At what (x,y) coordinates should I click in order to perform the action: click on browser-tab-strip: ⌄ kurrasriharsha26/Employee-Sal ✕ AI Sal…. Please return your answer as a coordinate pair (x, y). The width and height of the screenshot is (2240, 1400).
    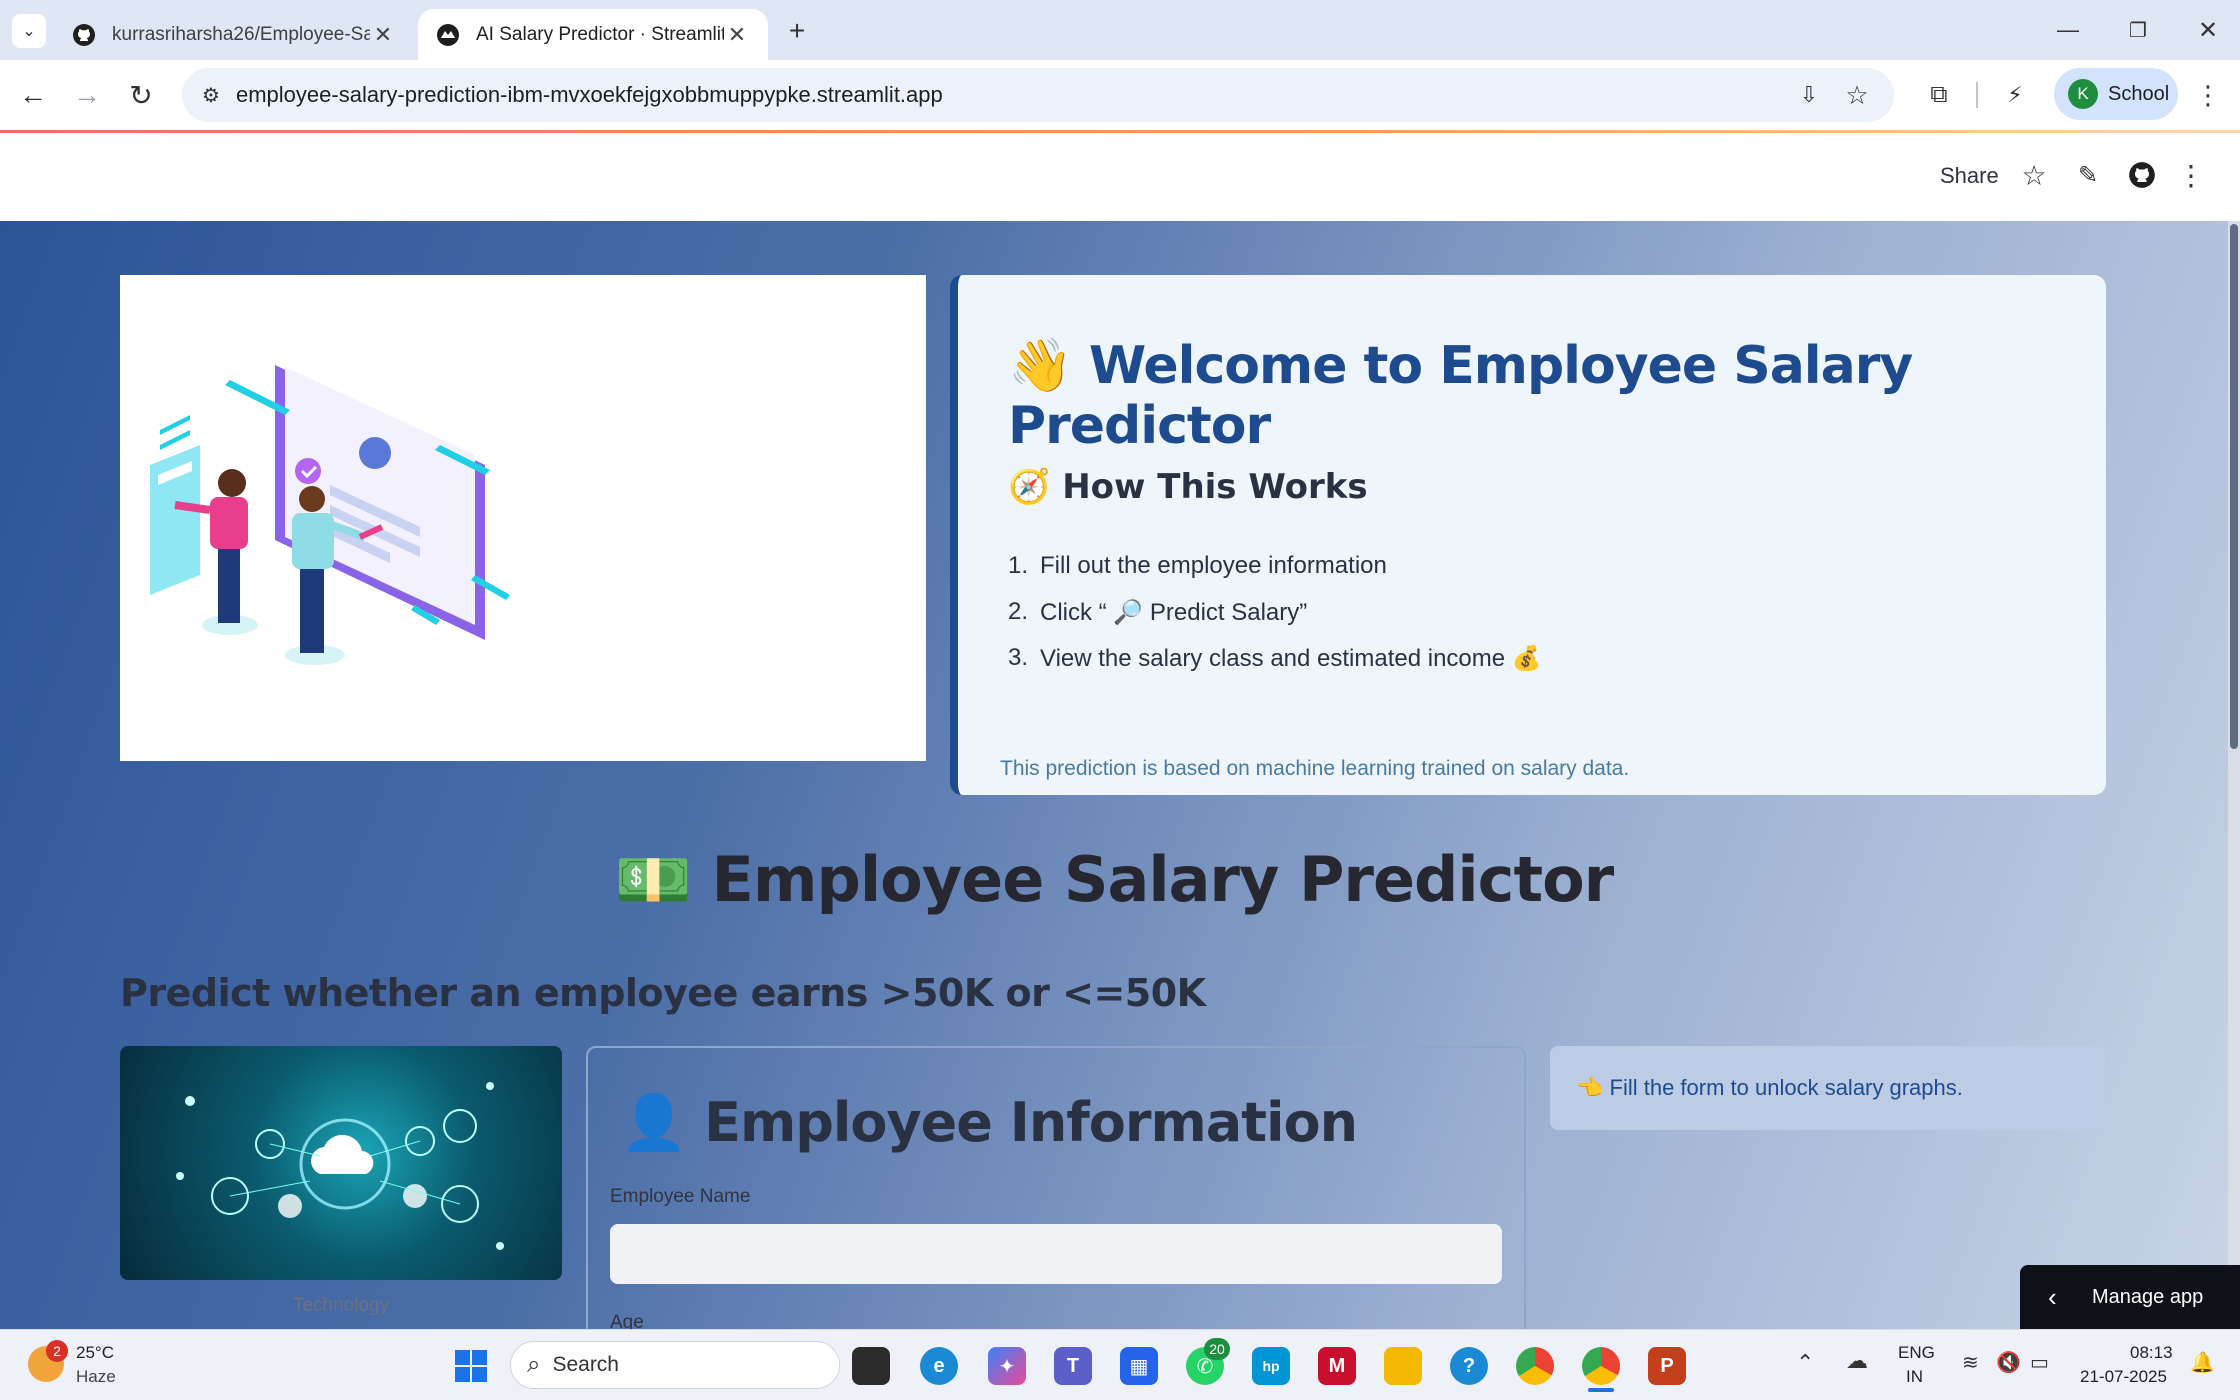
    Looking at the image, I should click on (1120, 30).